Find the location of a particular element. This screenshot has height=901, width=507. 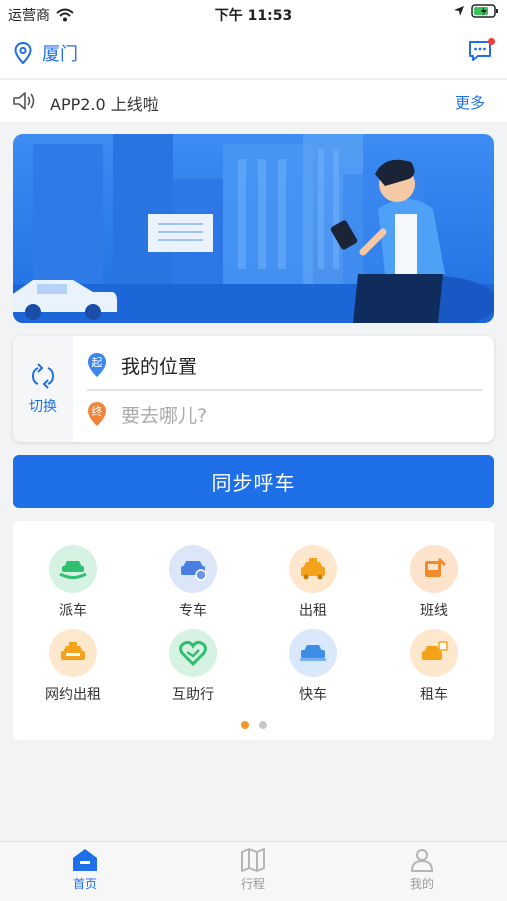

start-location-text: 我的位置 is located at coordinates (159, 366).